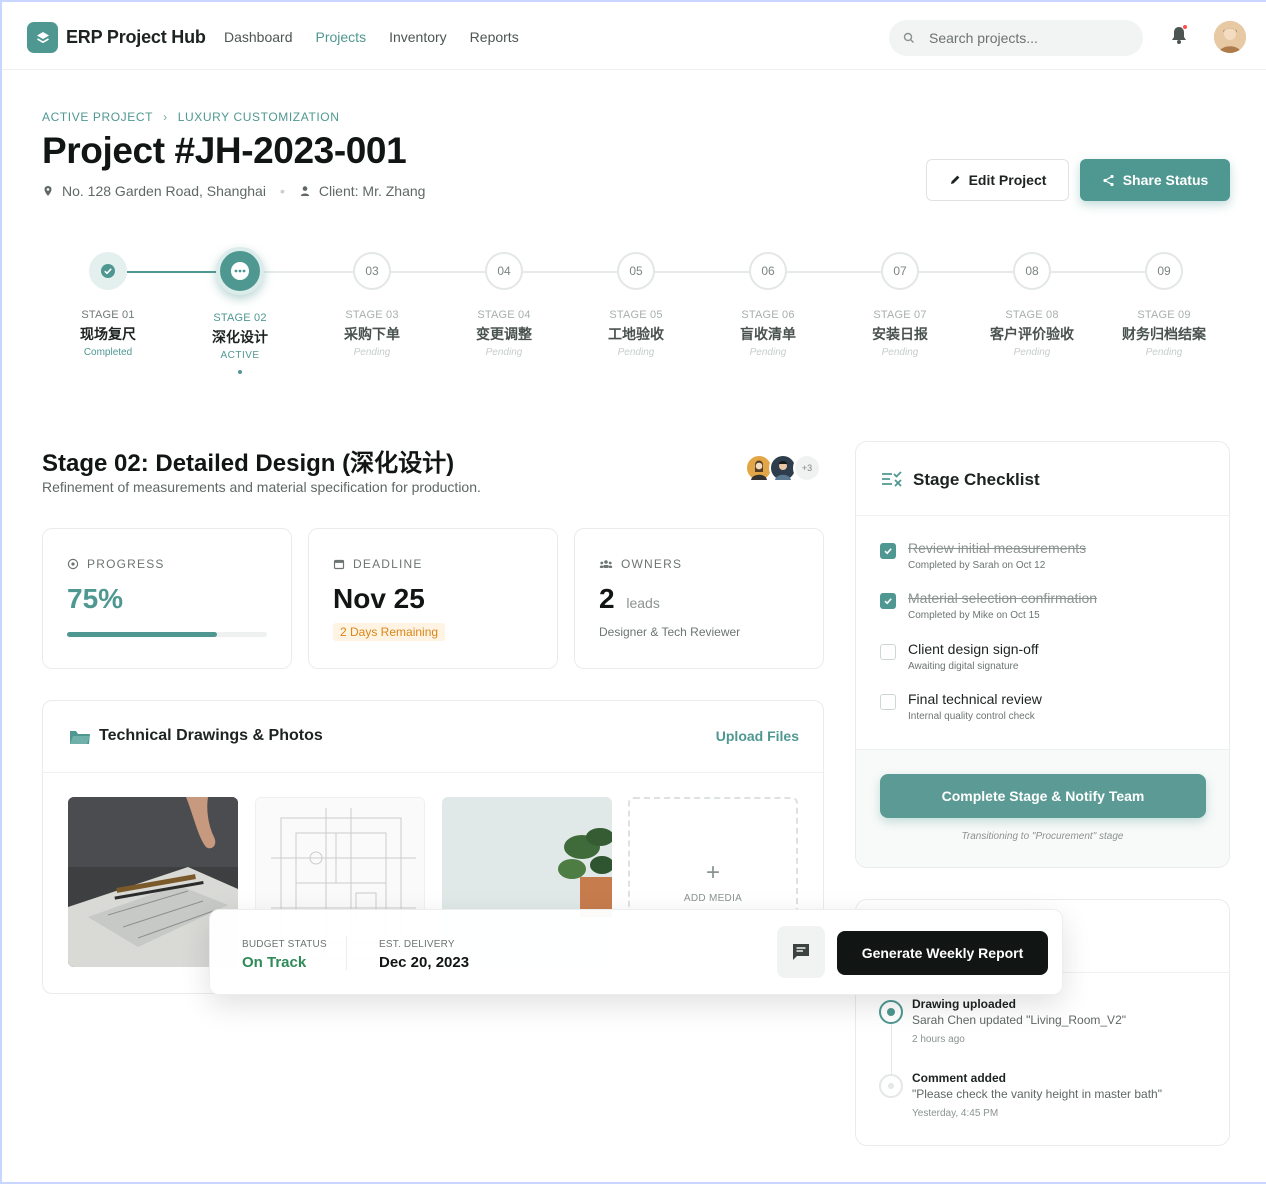  What do you see at coordinates (142, 634) in the screenshot?
I see `progress-bar-fill` at bounding box center [142, 634].